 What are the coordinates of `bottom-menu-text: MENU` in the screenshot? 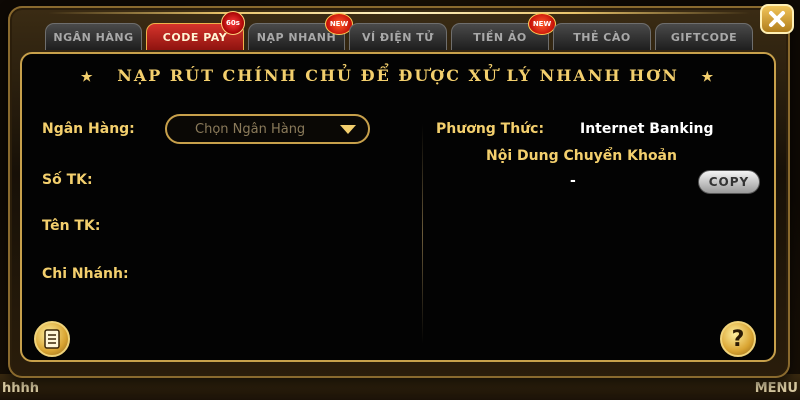 It's located at (776, 388).